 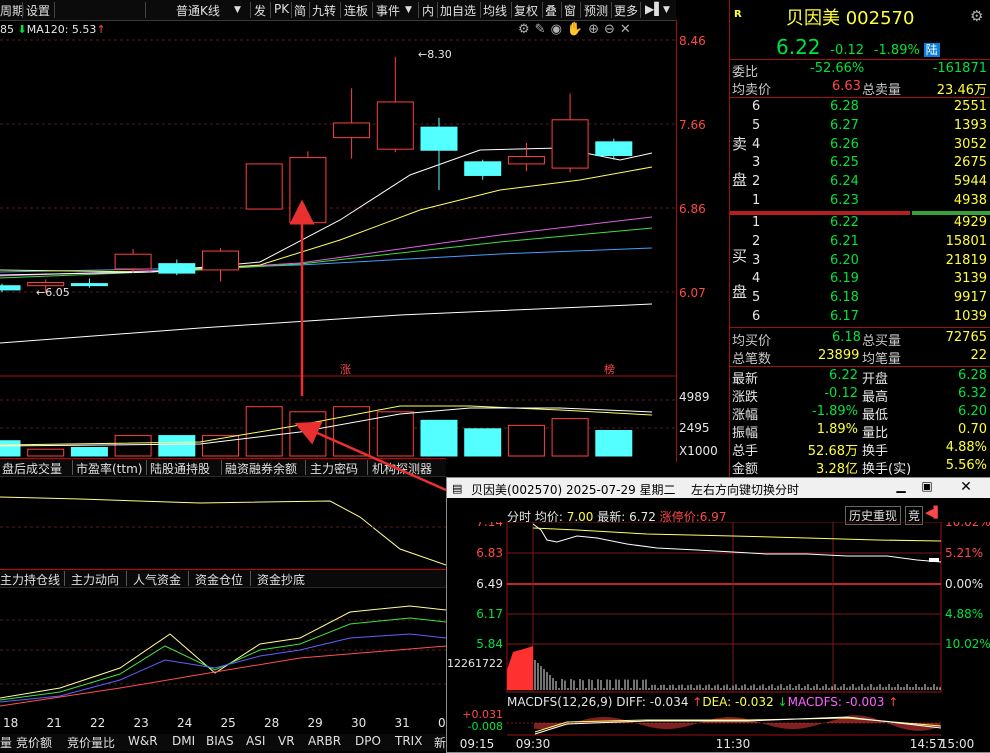 What do you see at coordinates (860, 242) in the screenshot?
I see `bid-level-row: 2 6.21 15801` at bounding box center [860, 242].